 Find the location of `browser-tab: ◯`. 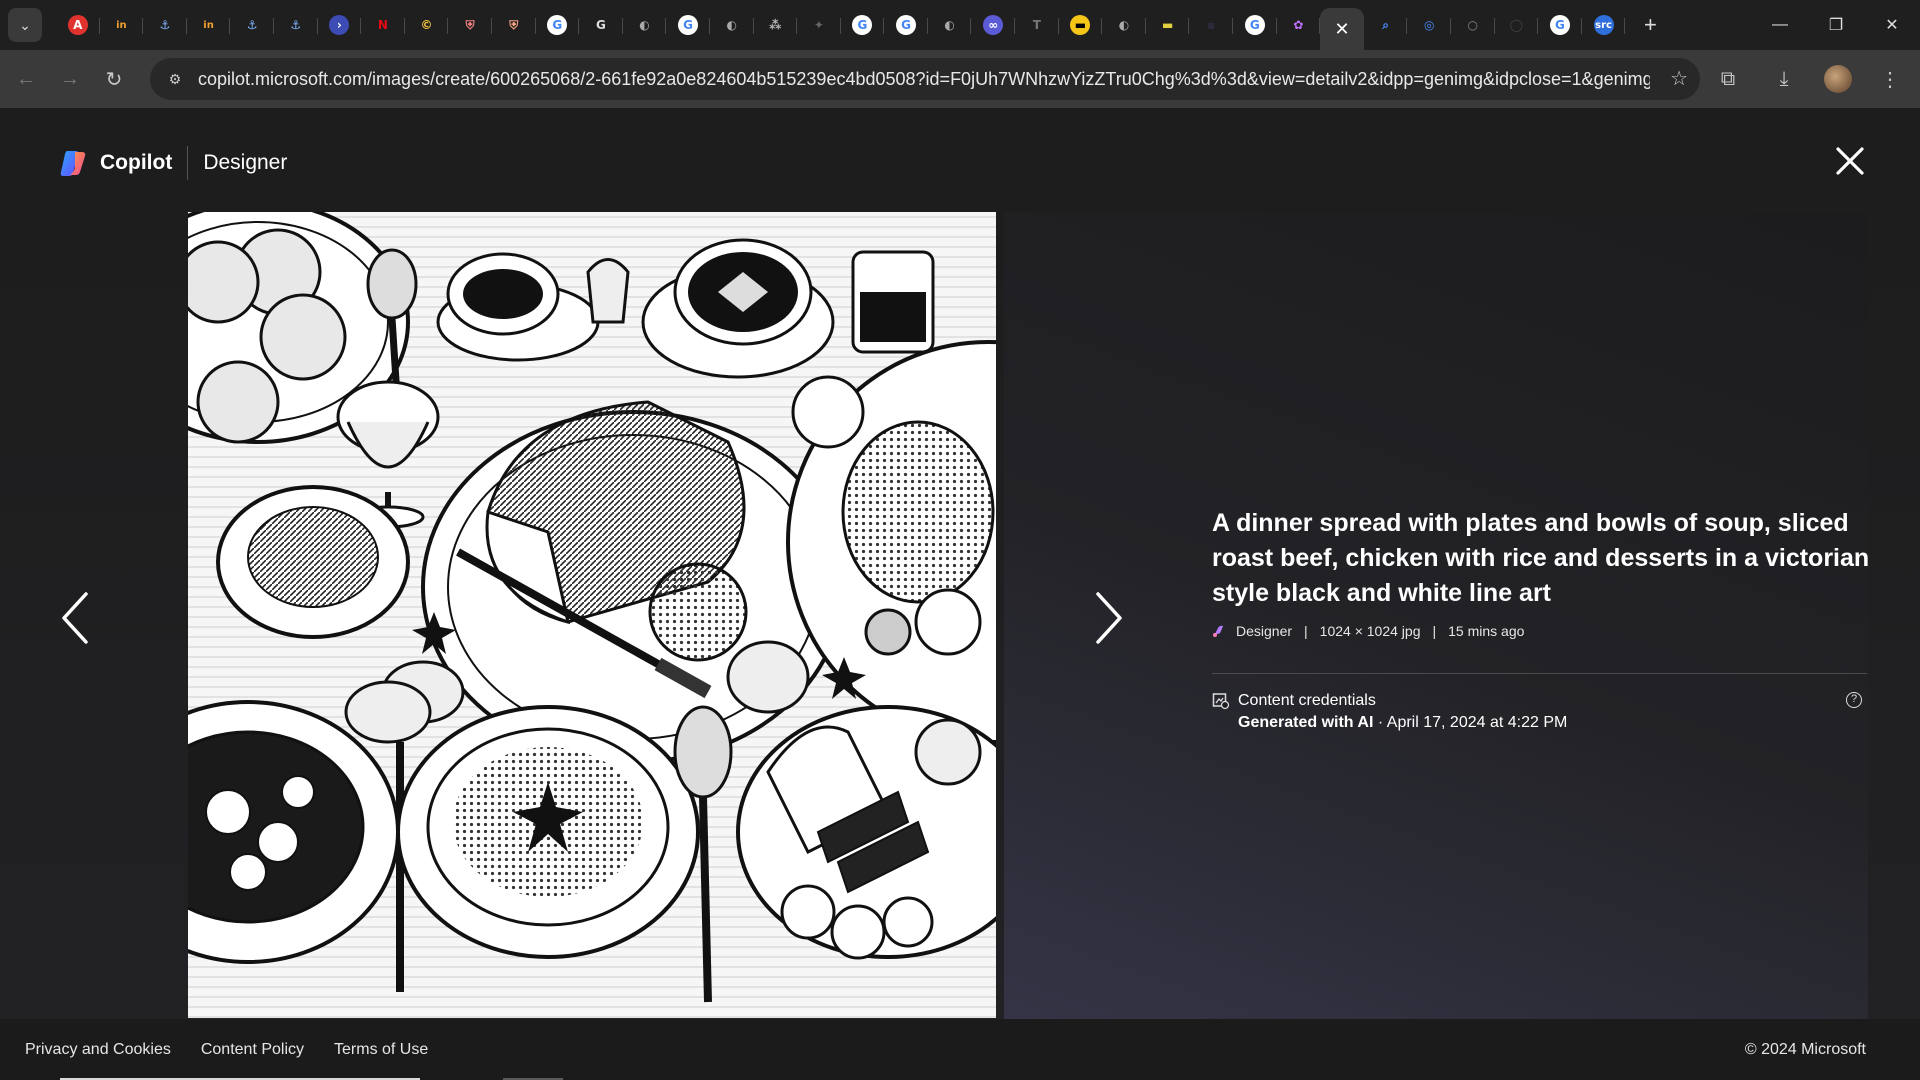

browser-tab: ◯ is located at coordinates (1517, 25).